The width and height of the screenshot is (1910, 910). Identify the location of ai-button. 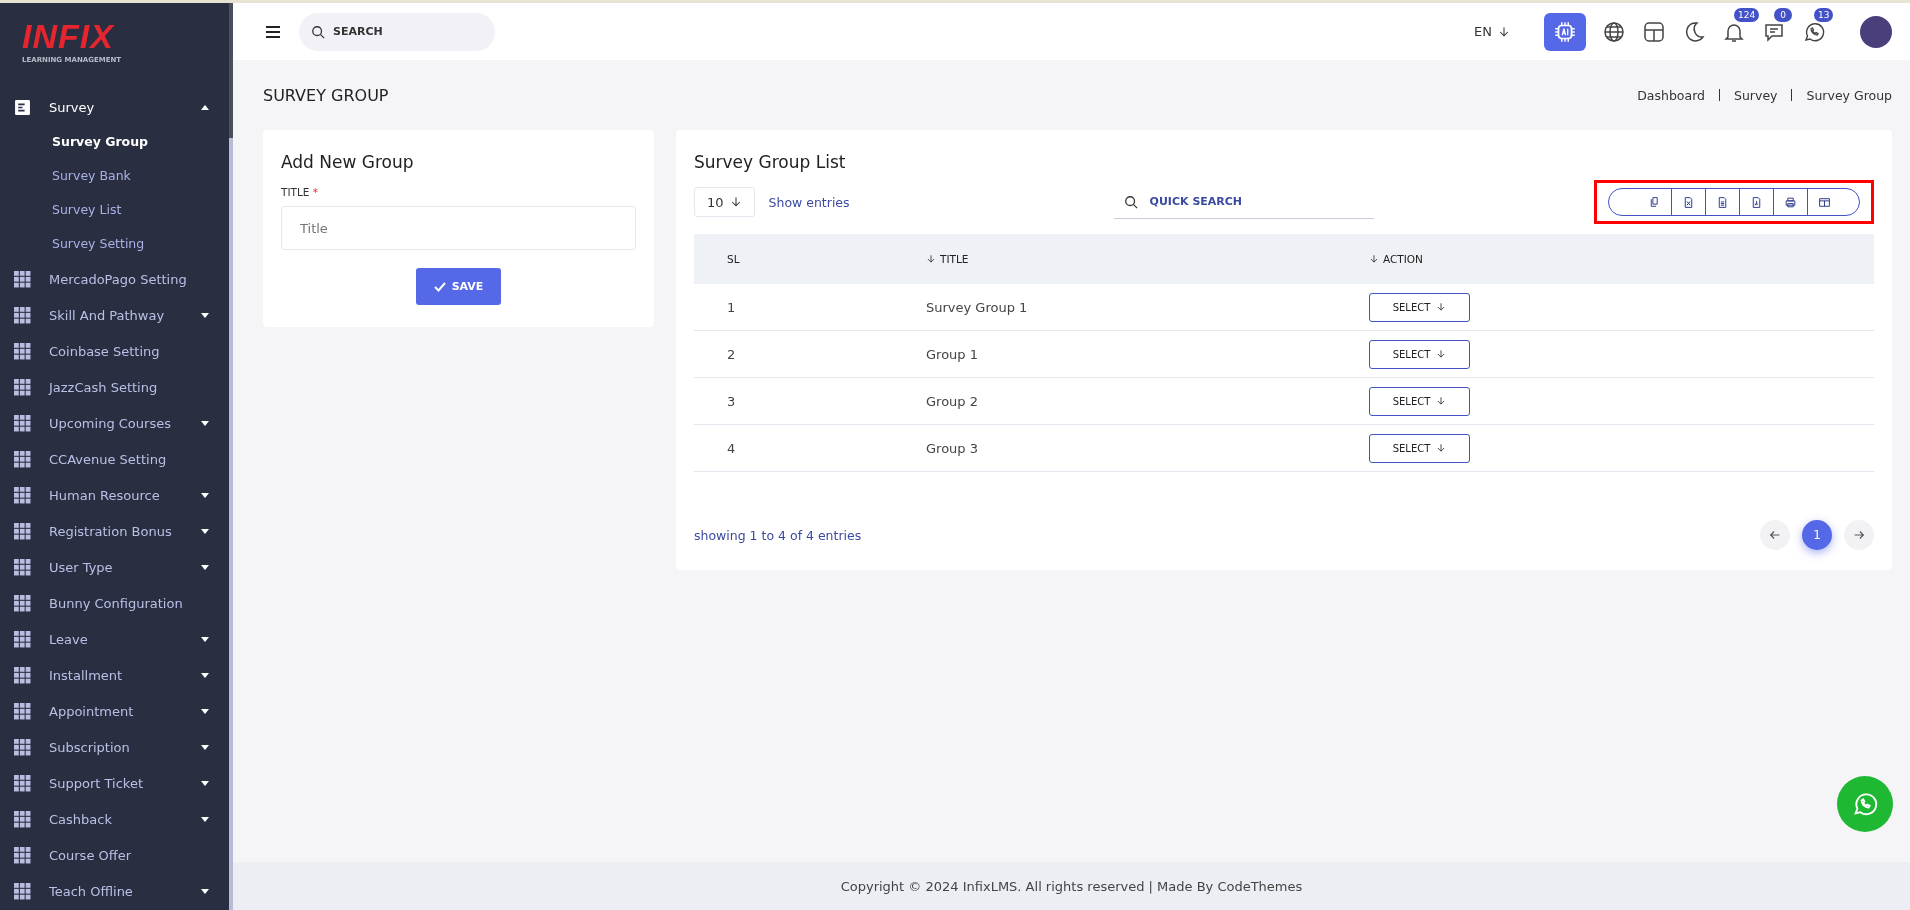
(1565, 31).